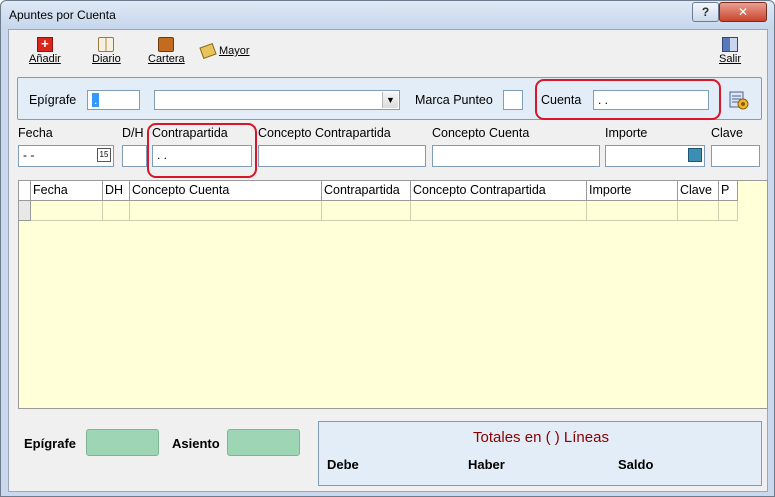  I want to click on fecha-label: Fecha, so click(35, 133).